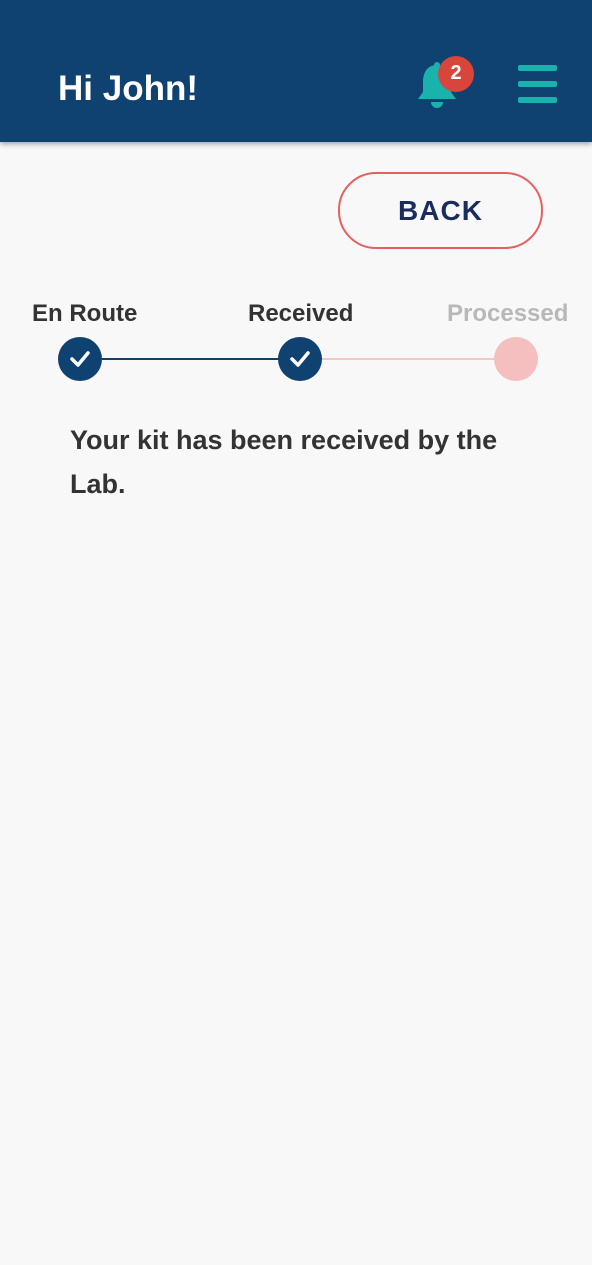 The height and width of the screenshot is (1265, 592). What do you see at coordinates (296, 71) in the screenshot?
I see `app-header: Hi John! 2` at bounding box center [296, 71].